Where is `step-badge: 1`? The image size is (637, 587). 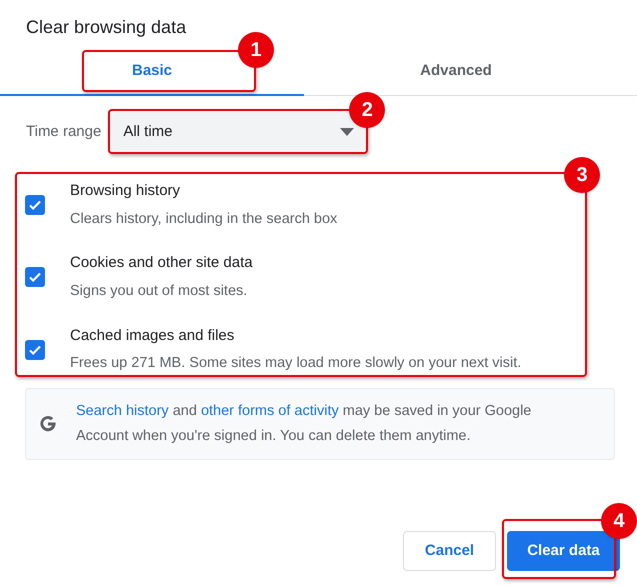
step-badge: 1 is located at coordinates (256, 50).